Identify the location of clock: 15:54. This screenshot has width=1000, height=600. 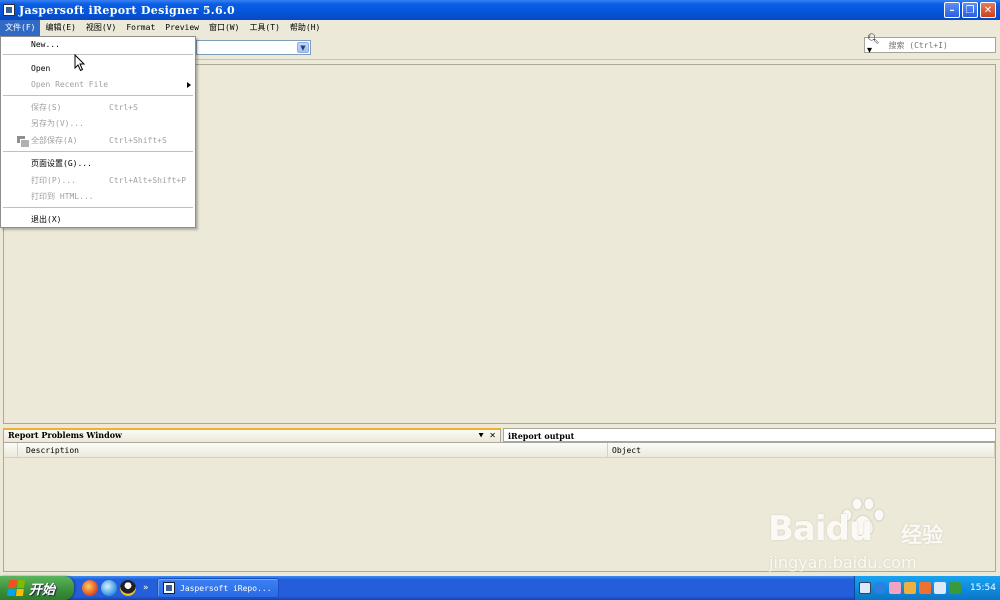
(983, 588).